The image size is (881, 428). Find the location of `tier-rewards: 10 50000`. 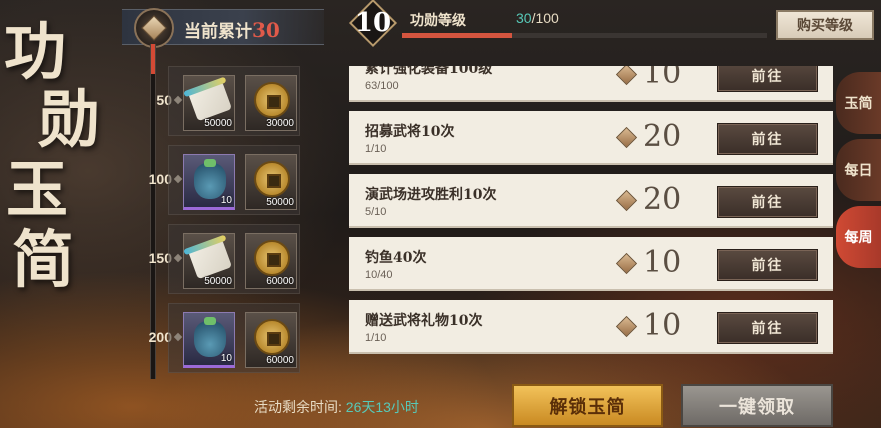

tier-rewards: 10 50000 is located at coordinates (234, 180).